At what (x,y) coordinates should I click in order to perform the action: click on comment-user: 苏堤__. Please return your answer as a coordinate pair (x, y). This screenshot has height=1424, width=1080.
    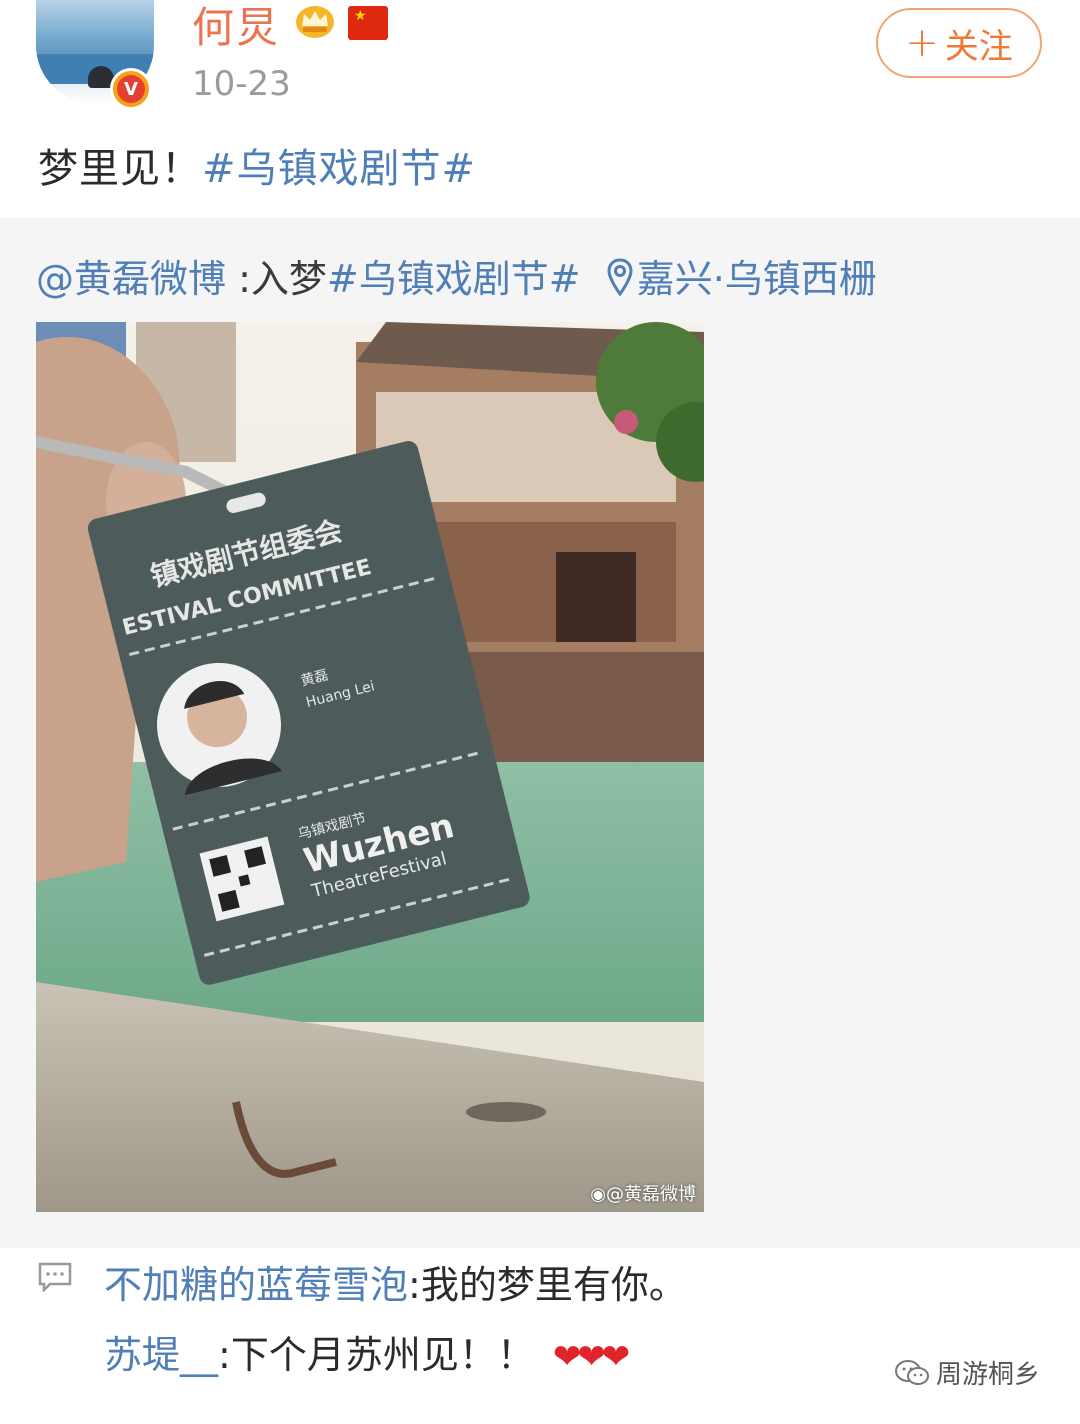
    Looking at the image, I should click on (161, 1355).